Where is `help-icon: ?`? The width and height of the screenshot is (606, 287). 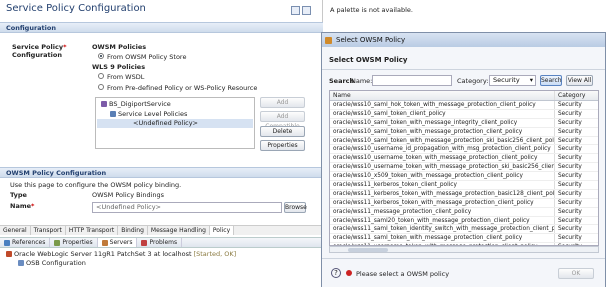
help-icon: ? is located at coordinates (336, 273).